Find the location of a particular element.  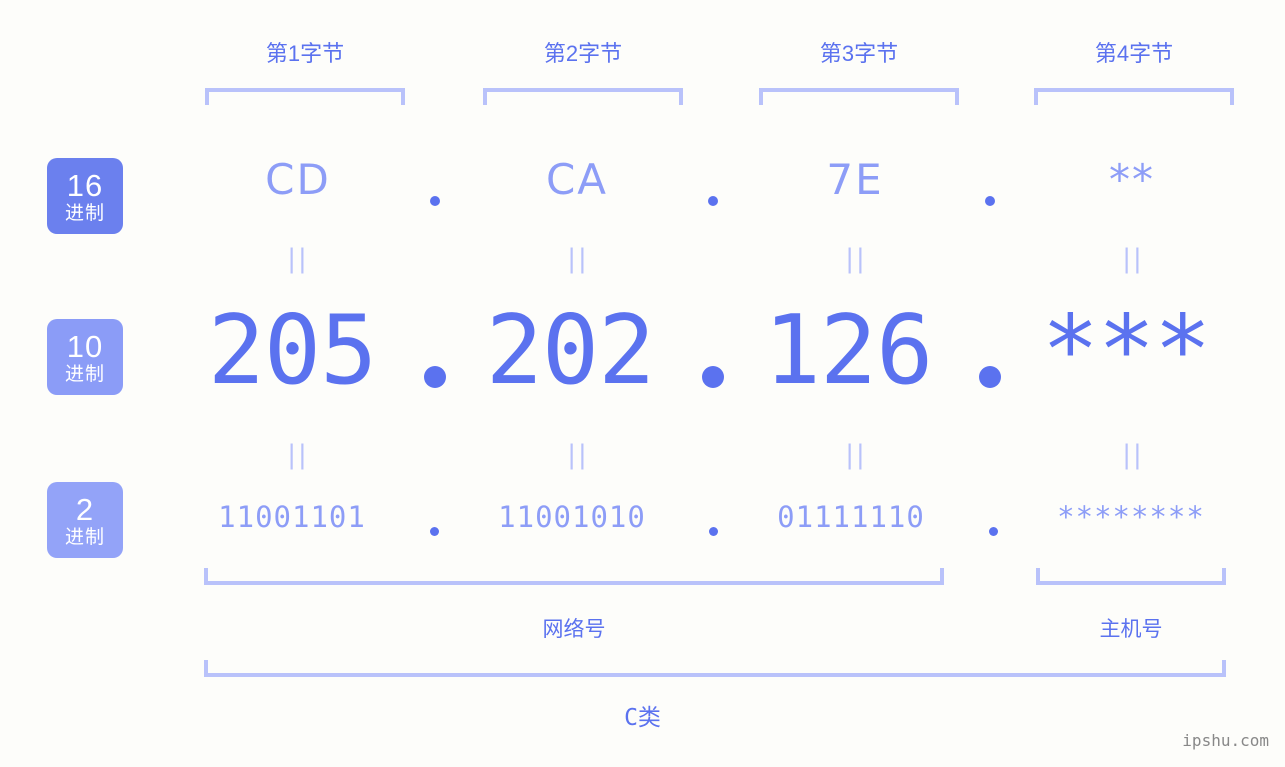

host-label: 主机号 is located at coordinates (1131, 629).